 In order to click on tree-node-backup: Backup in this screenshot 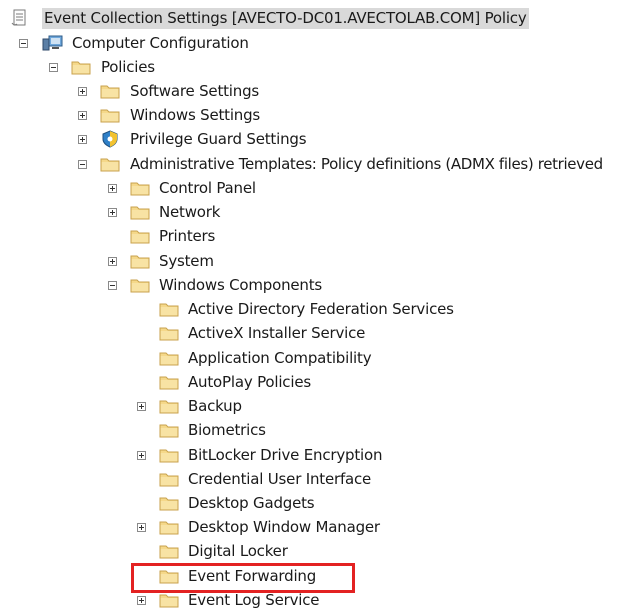, I will do `click(310, 407)`.